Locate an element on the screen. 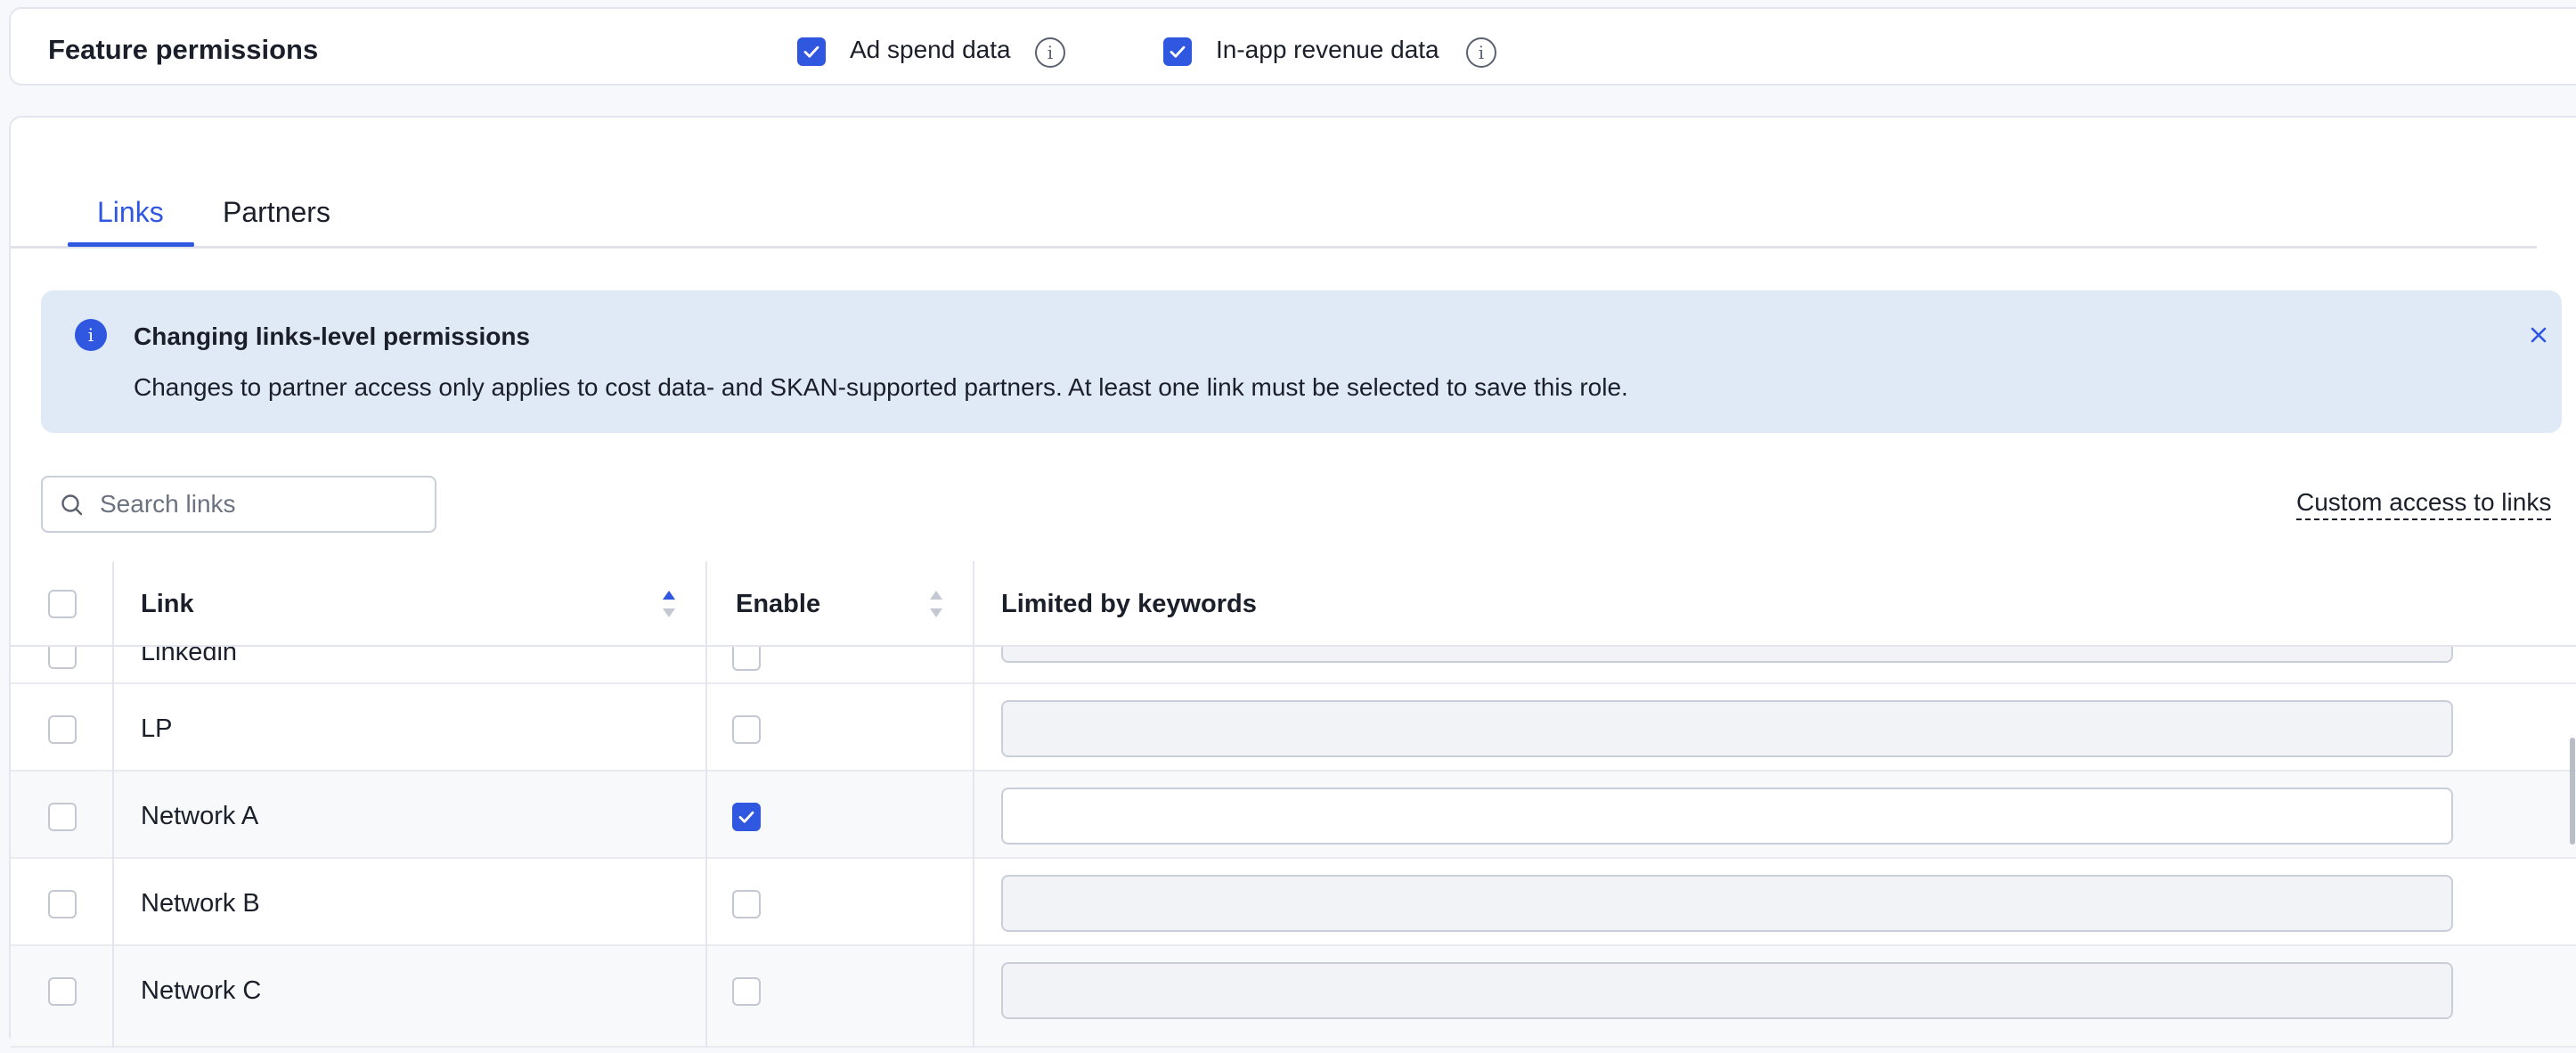 The height and width of the screenshot is (1053, 2576). column-header-keywords: Limited by keywords is located at coordinates (1129, 604).